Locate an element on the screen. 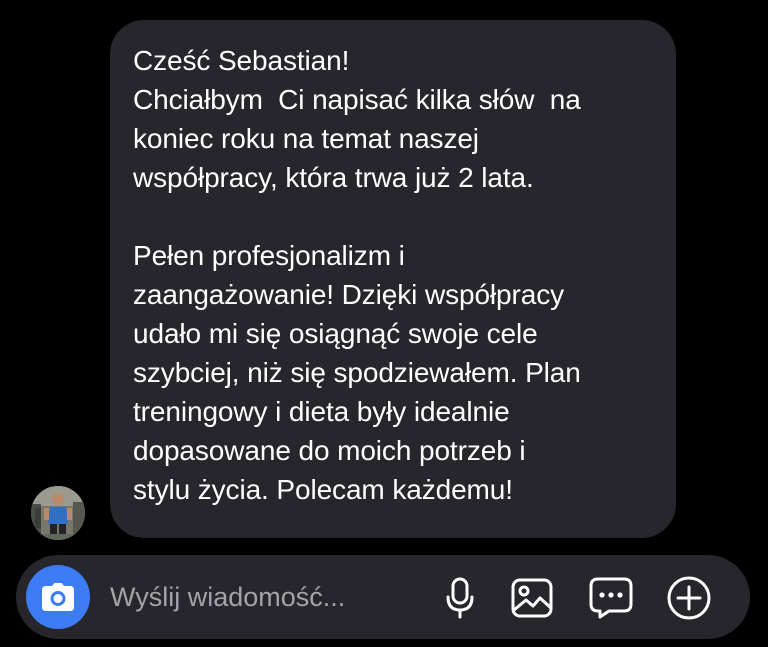  message-line: koniec roku na temat naszej is located at coordinates (306, 138).